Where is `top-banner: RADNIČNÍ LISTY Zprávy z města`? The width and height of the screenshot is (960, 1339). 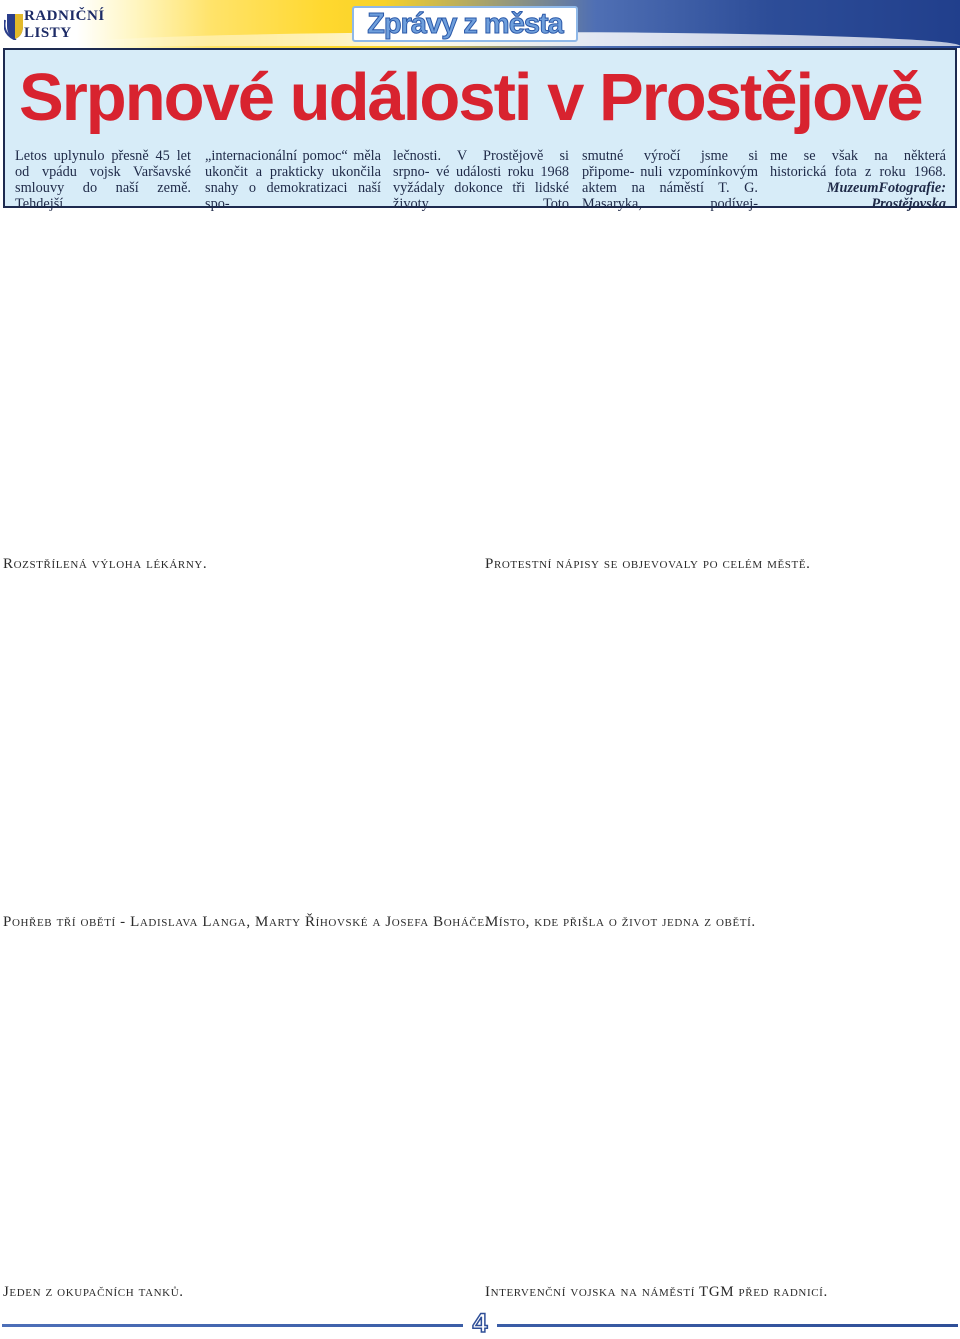
top-banner: RADNIČNÍ LISTY Zprávy z města is located at coordinates (480, 24).